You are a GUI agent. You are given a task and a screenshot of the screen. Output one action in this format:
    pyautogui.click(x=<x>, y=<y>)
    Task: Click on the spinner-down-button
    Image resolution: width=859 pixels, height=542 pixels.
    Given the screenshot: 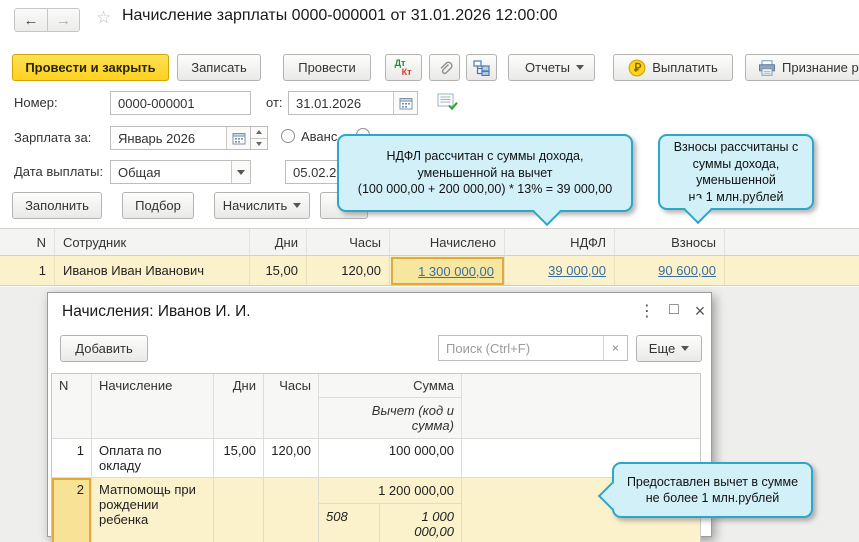 What is the action you would take?
    pyautogui.click(x=259, y=143)
    